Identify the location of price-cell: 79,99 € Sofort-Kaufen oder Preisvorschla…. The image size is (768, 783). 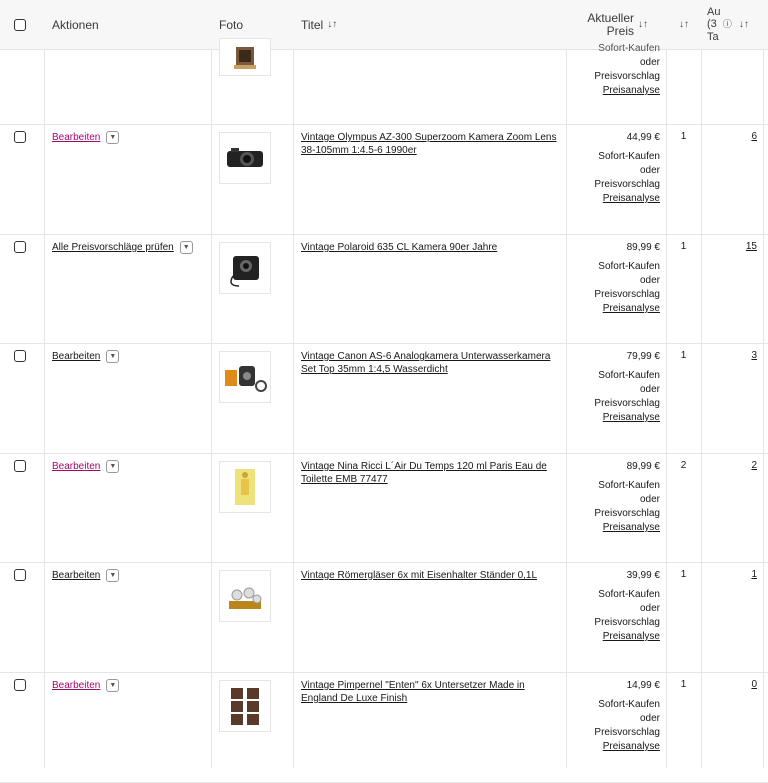
(613, 387).